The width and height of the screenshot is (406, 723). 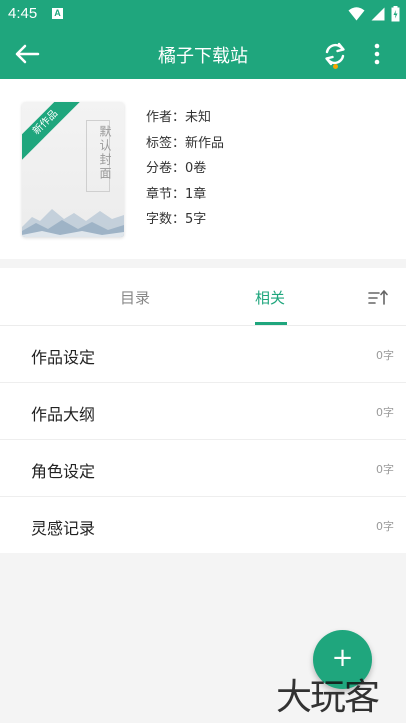 I want to click on status-icons, so click(x=374, y=14).